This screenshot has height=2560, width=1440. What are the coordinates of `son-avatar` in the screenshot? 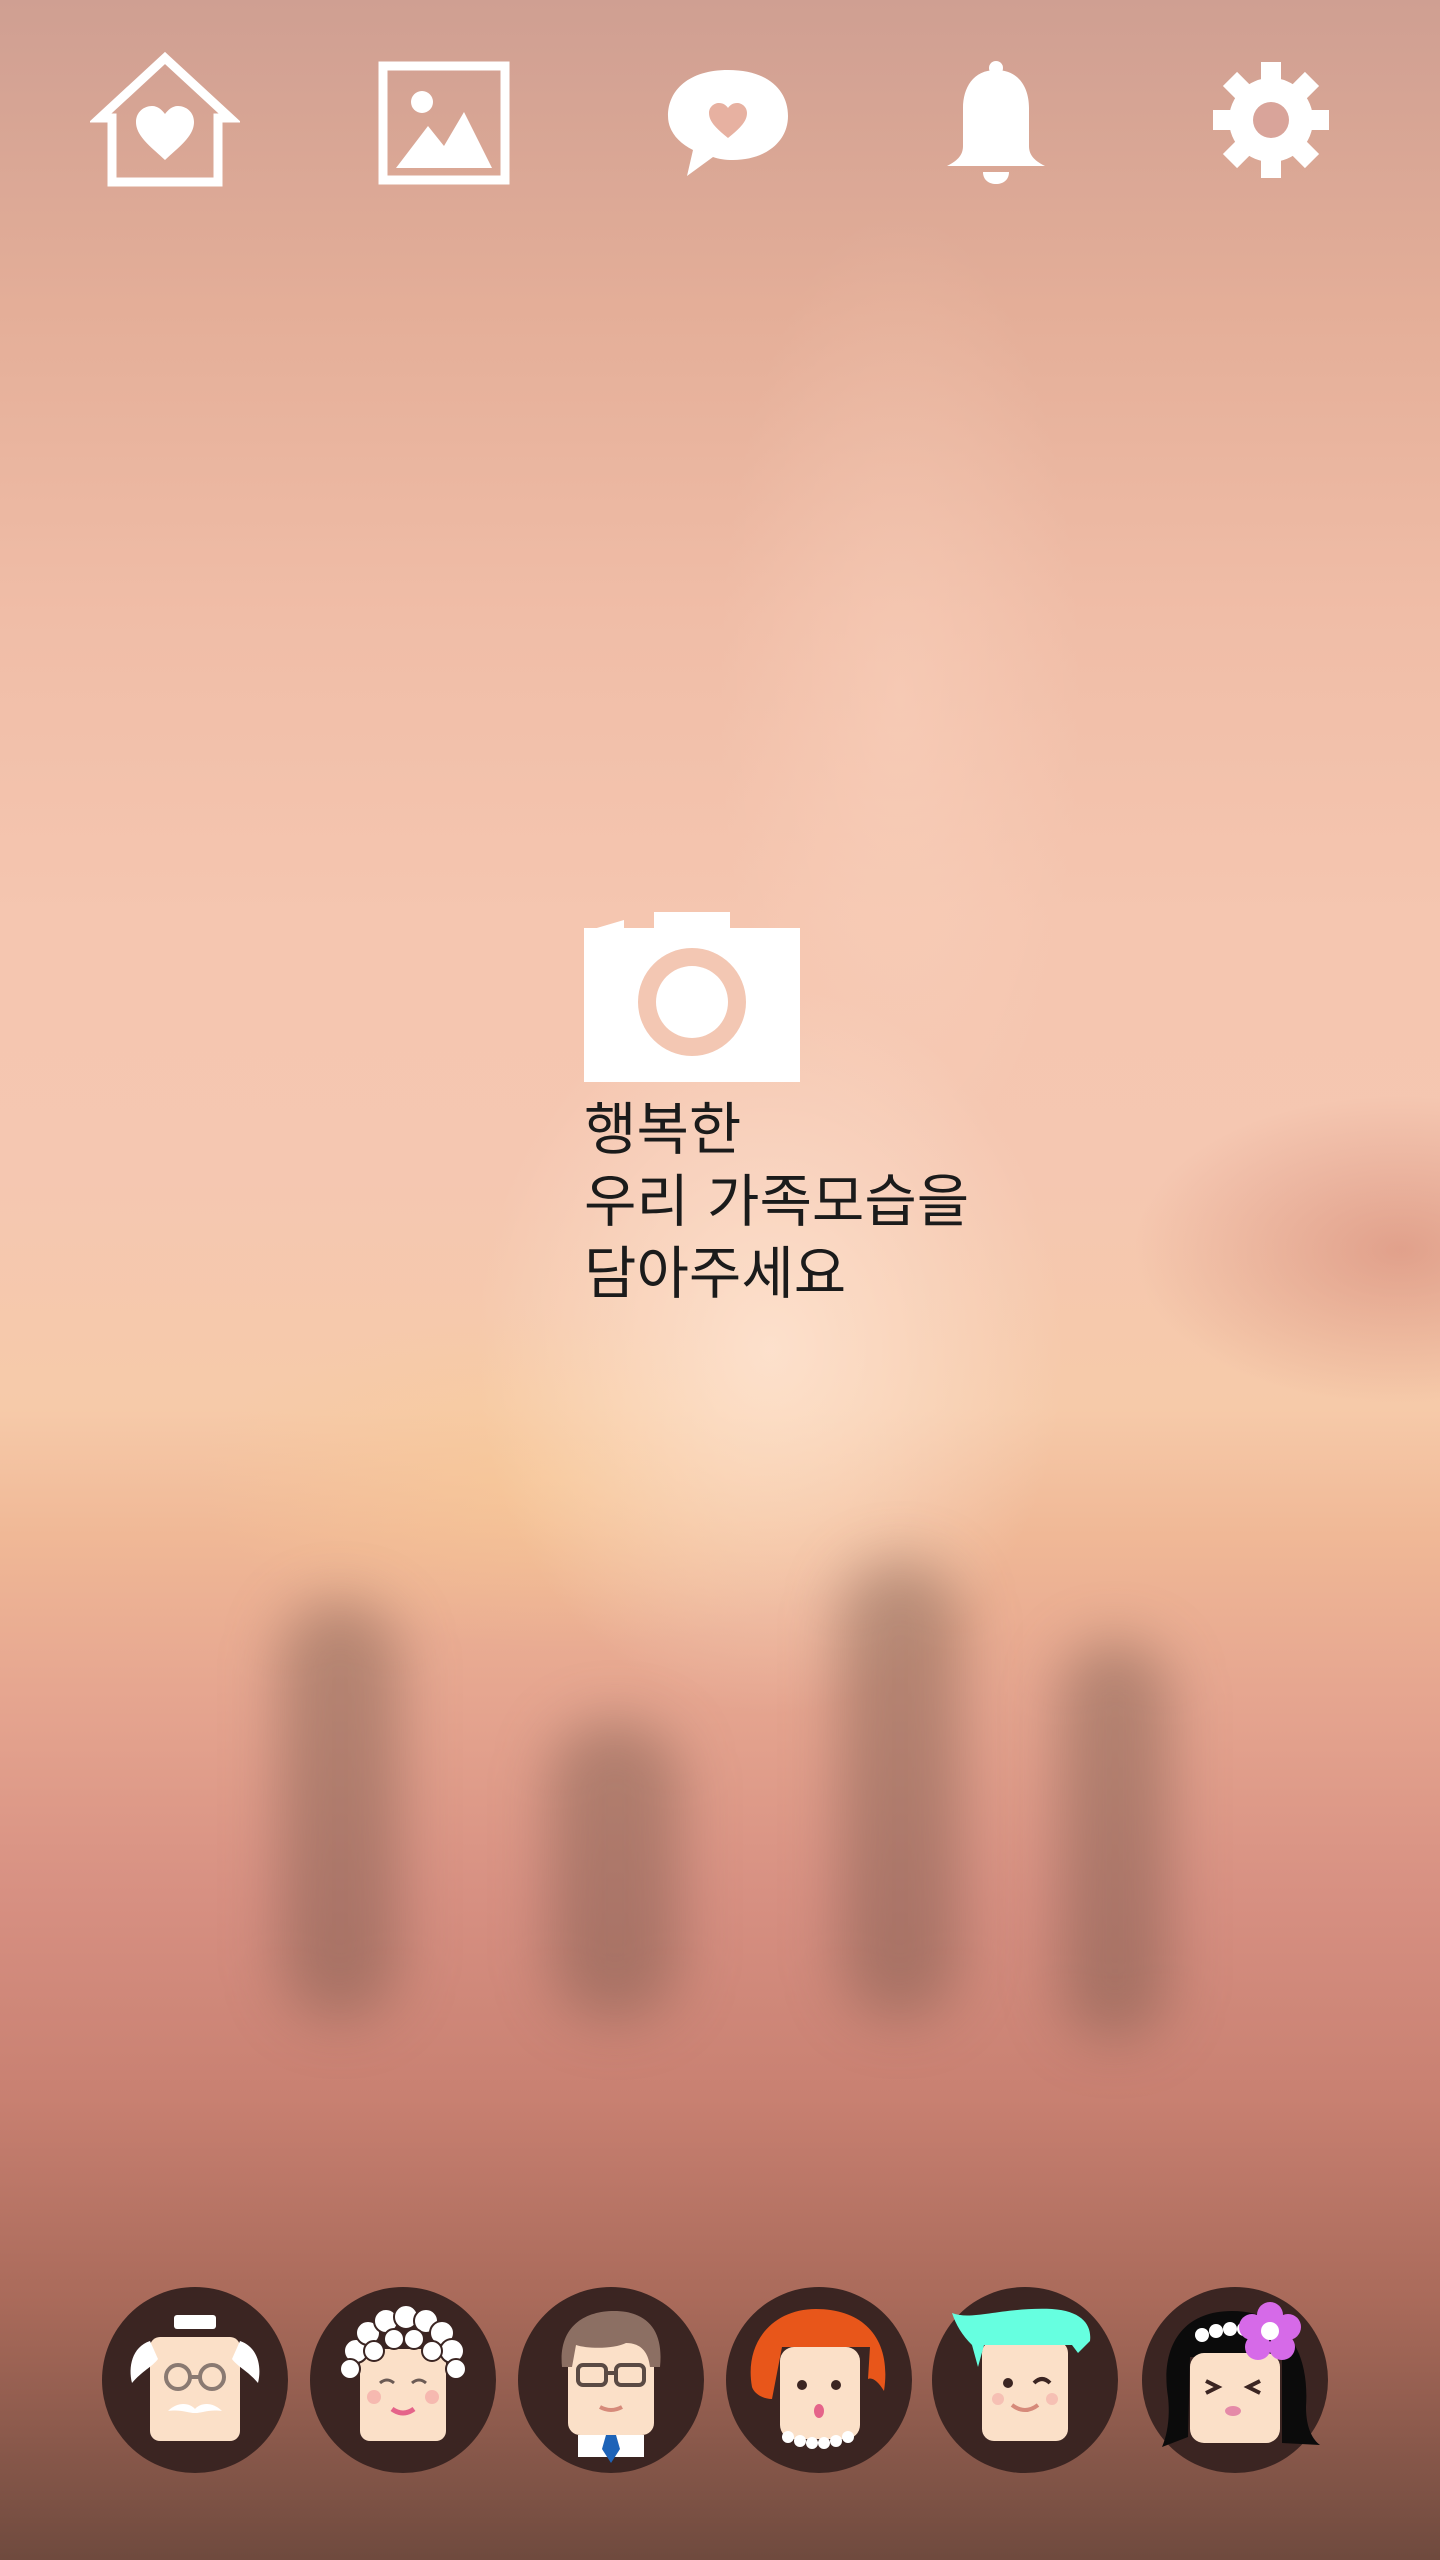 It's located at (1025, 2380).